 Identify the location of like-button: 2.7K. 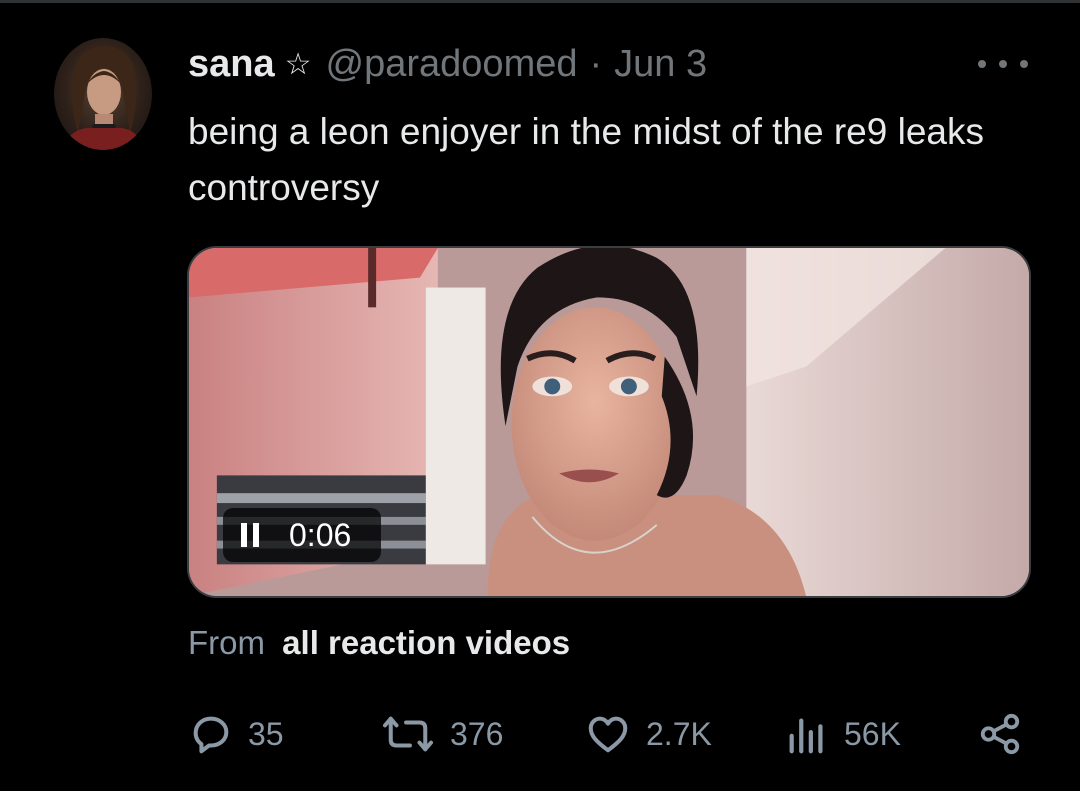
(648, 734).